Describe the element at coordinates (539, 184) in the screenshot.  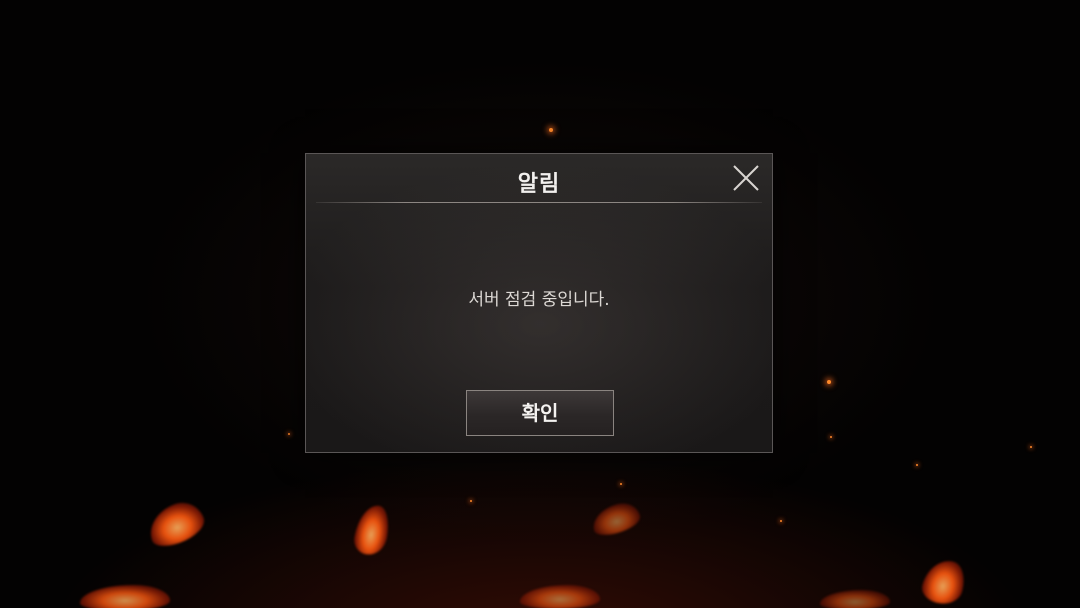
I see `dialog-title: 알림` at that location.